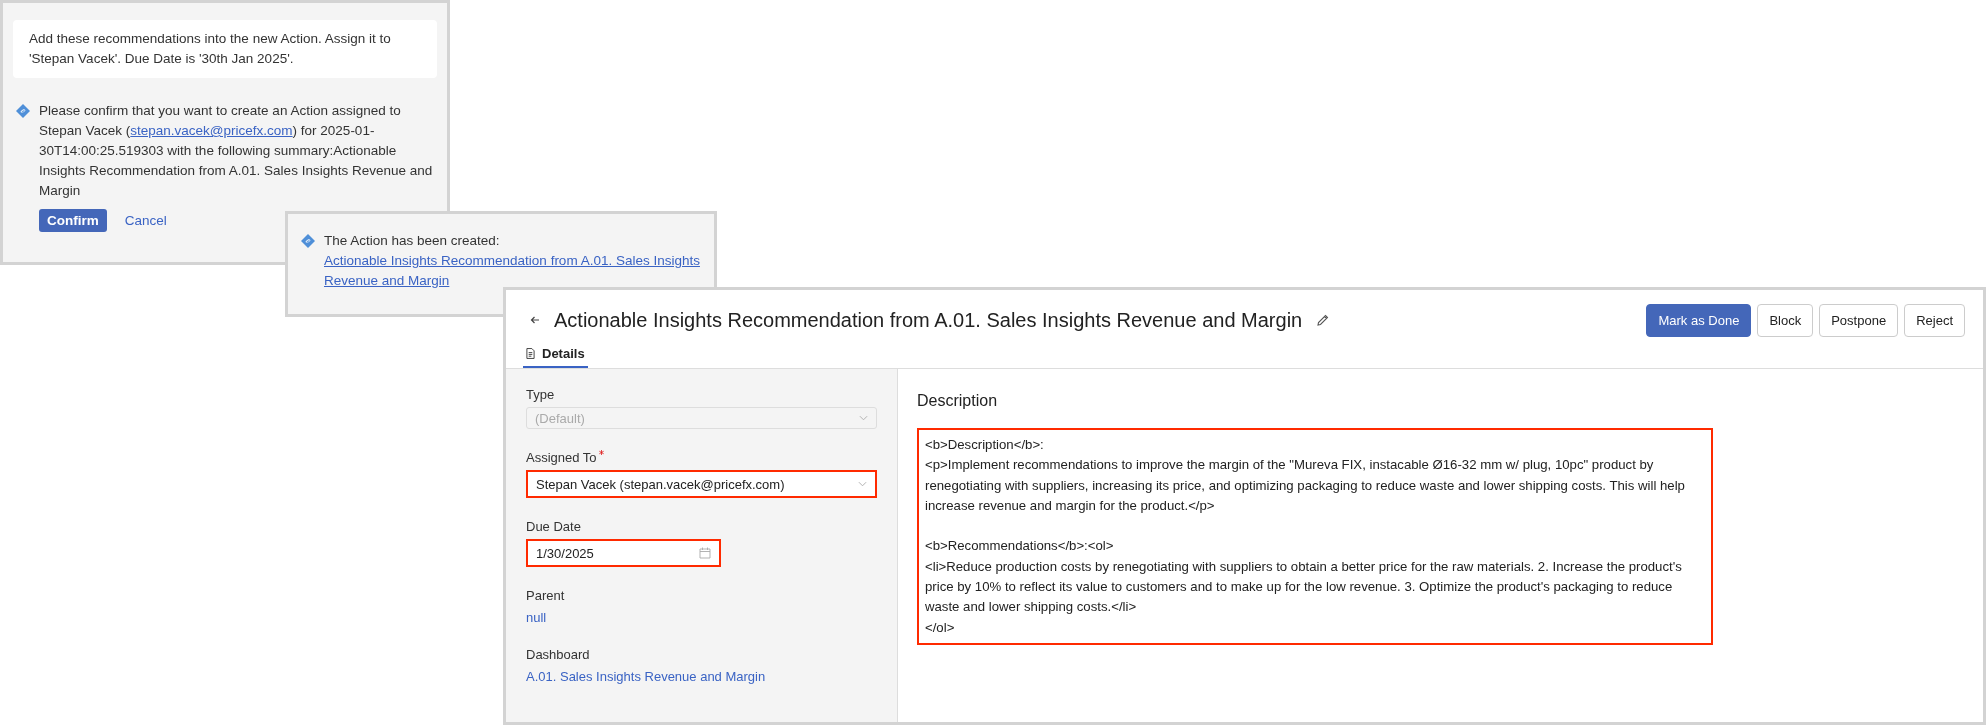 The width and height of the screenshot is (1986, 725). What do you see at coordinates (540, 394) in the screenshot?
I see `field-label: Type` at bounding box center [540, 394].